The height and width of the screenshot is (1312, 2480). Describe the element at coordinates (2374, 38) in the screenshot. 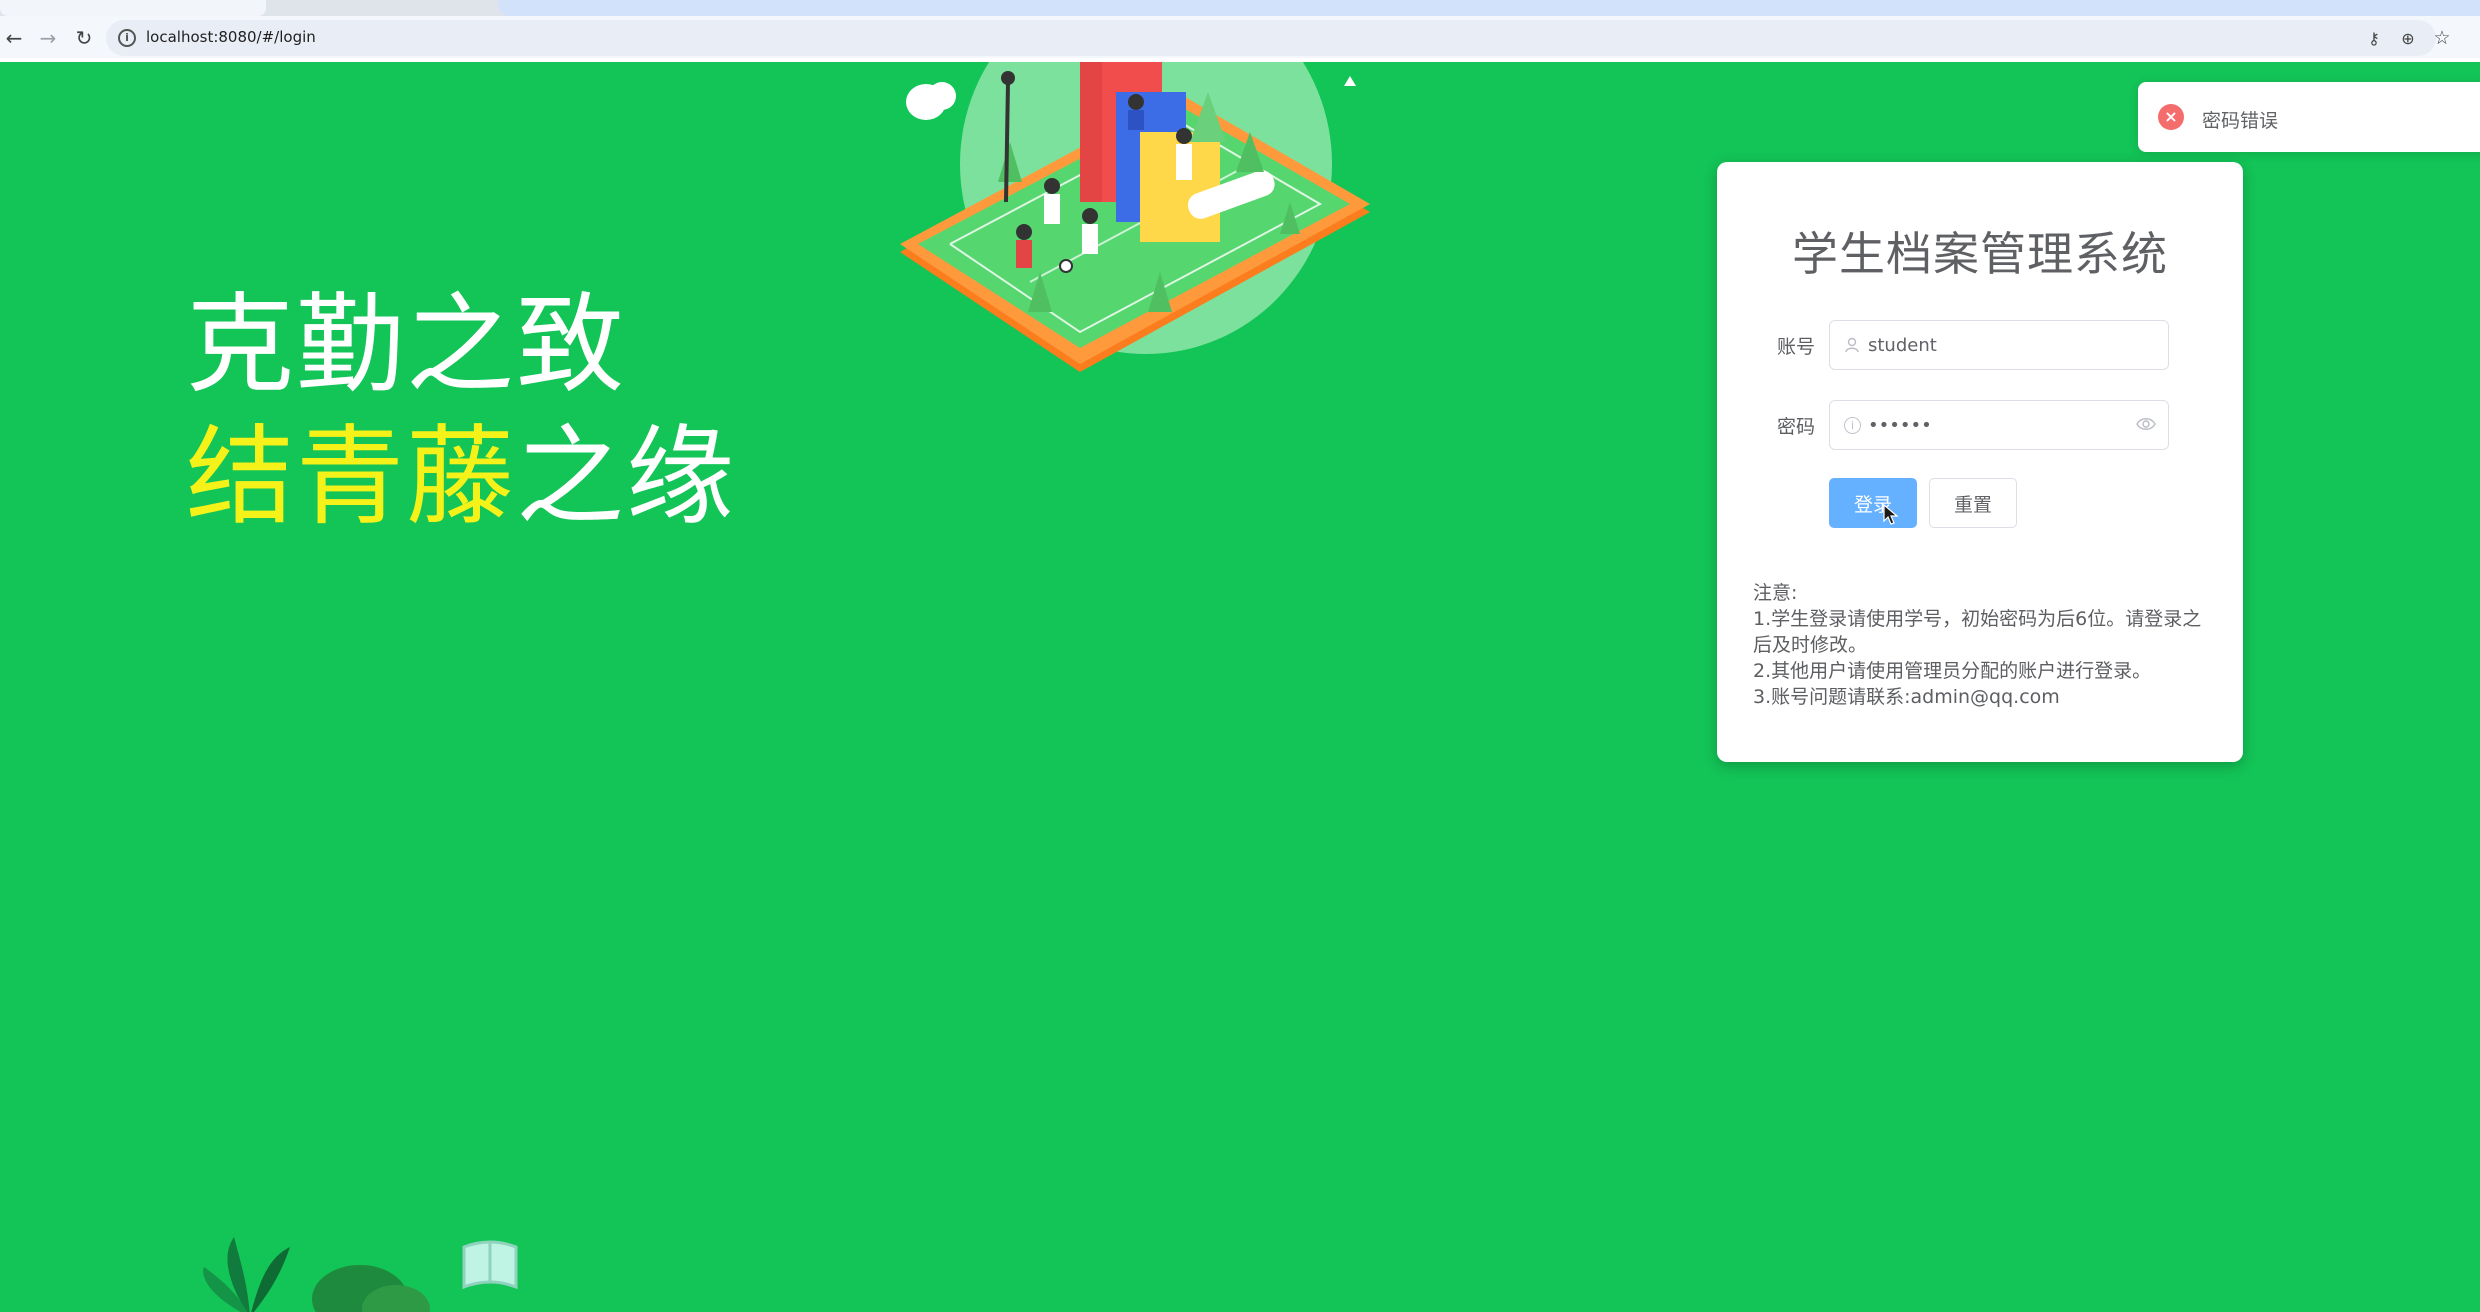

I see `password-key-icon: ⚷` at that location.